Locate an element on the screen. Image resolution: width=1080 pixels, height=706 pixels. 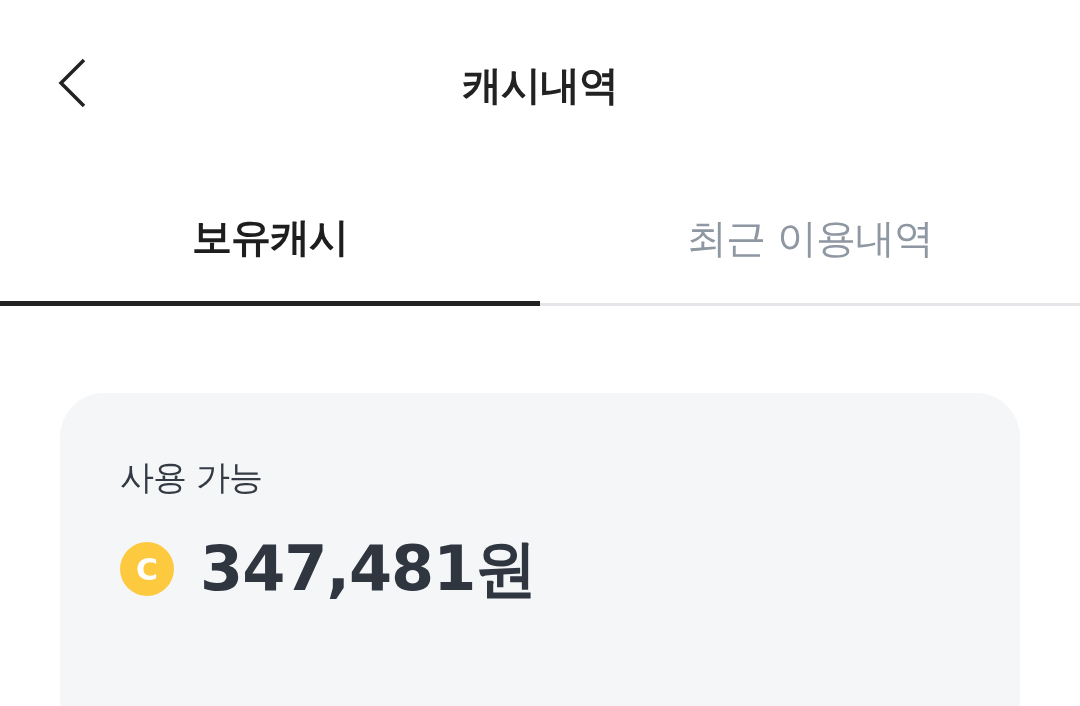
back-icon is located at coordinates (72, 83).